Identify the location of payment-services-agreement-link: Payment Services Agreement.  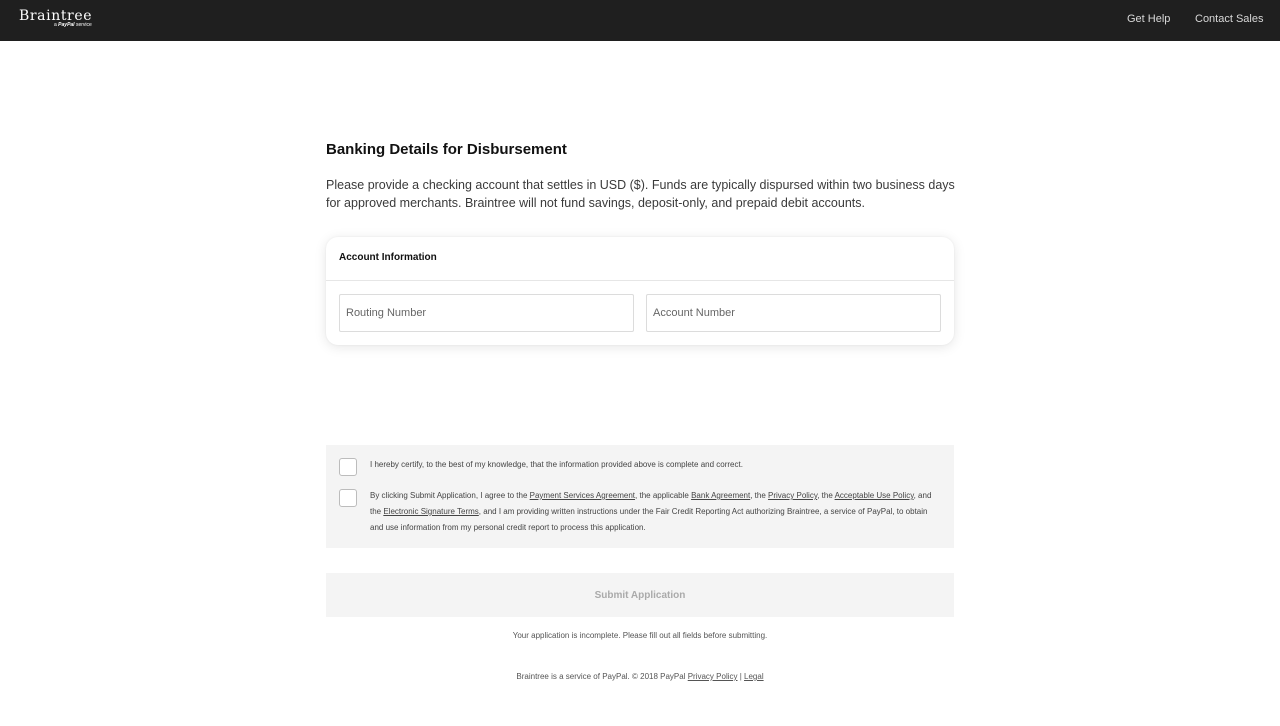
(582, 495).